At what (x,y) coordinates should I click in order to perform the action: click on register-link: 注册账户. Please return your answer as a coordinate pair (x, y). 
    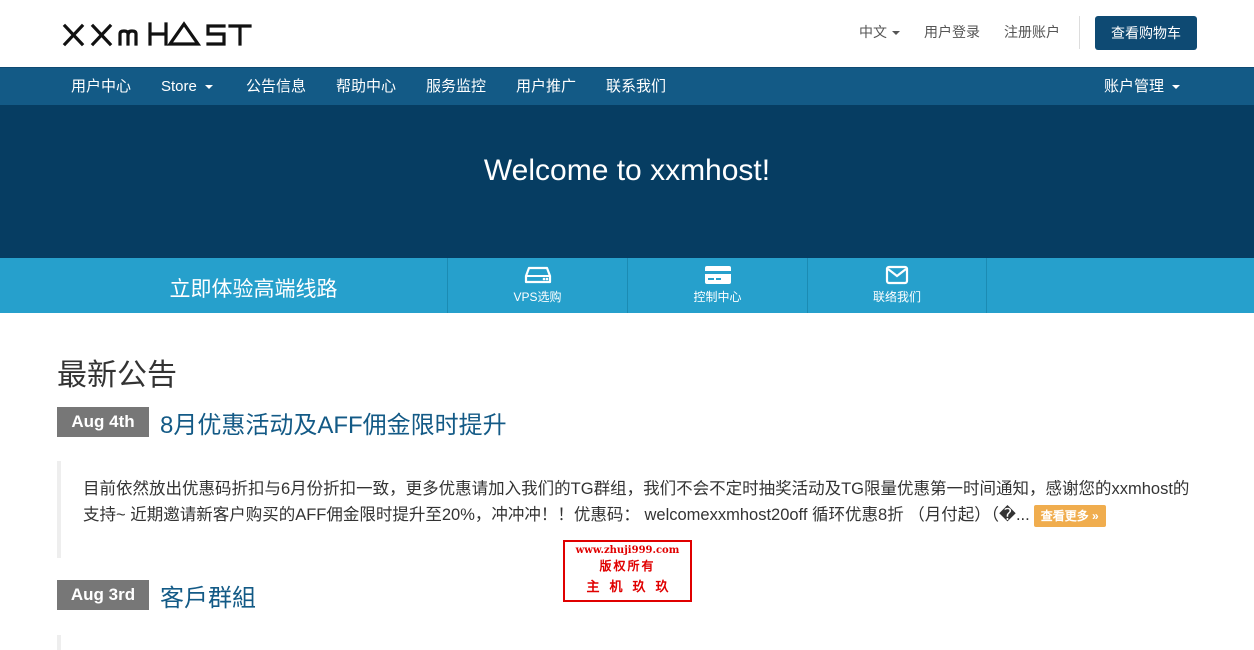
    Looking at the image, I should click on (1032, 32).